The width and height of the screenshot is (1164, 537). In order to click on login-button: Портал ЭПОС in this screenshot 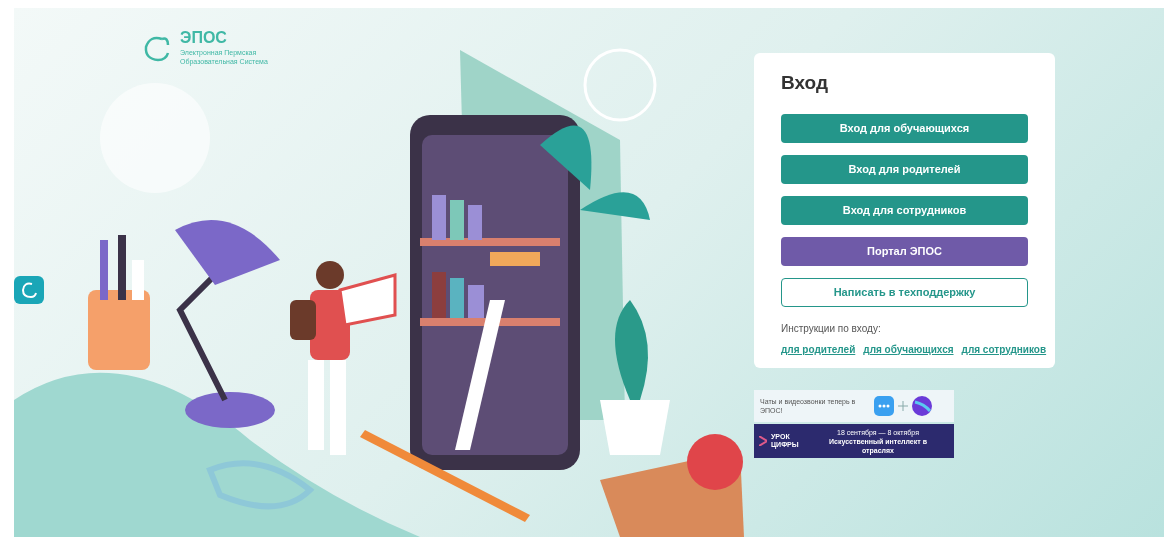, I will do `click(904, 251)`.